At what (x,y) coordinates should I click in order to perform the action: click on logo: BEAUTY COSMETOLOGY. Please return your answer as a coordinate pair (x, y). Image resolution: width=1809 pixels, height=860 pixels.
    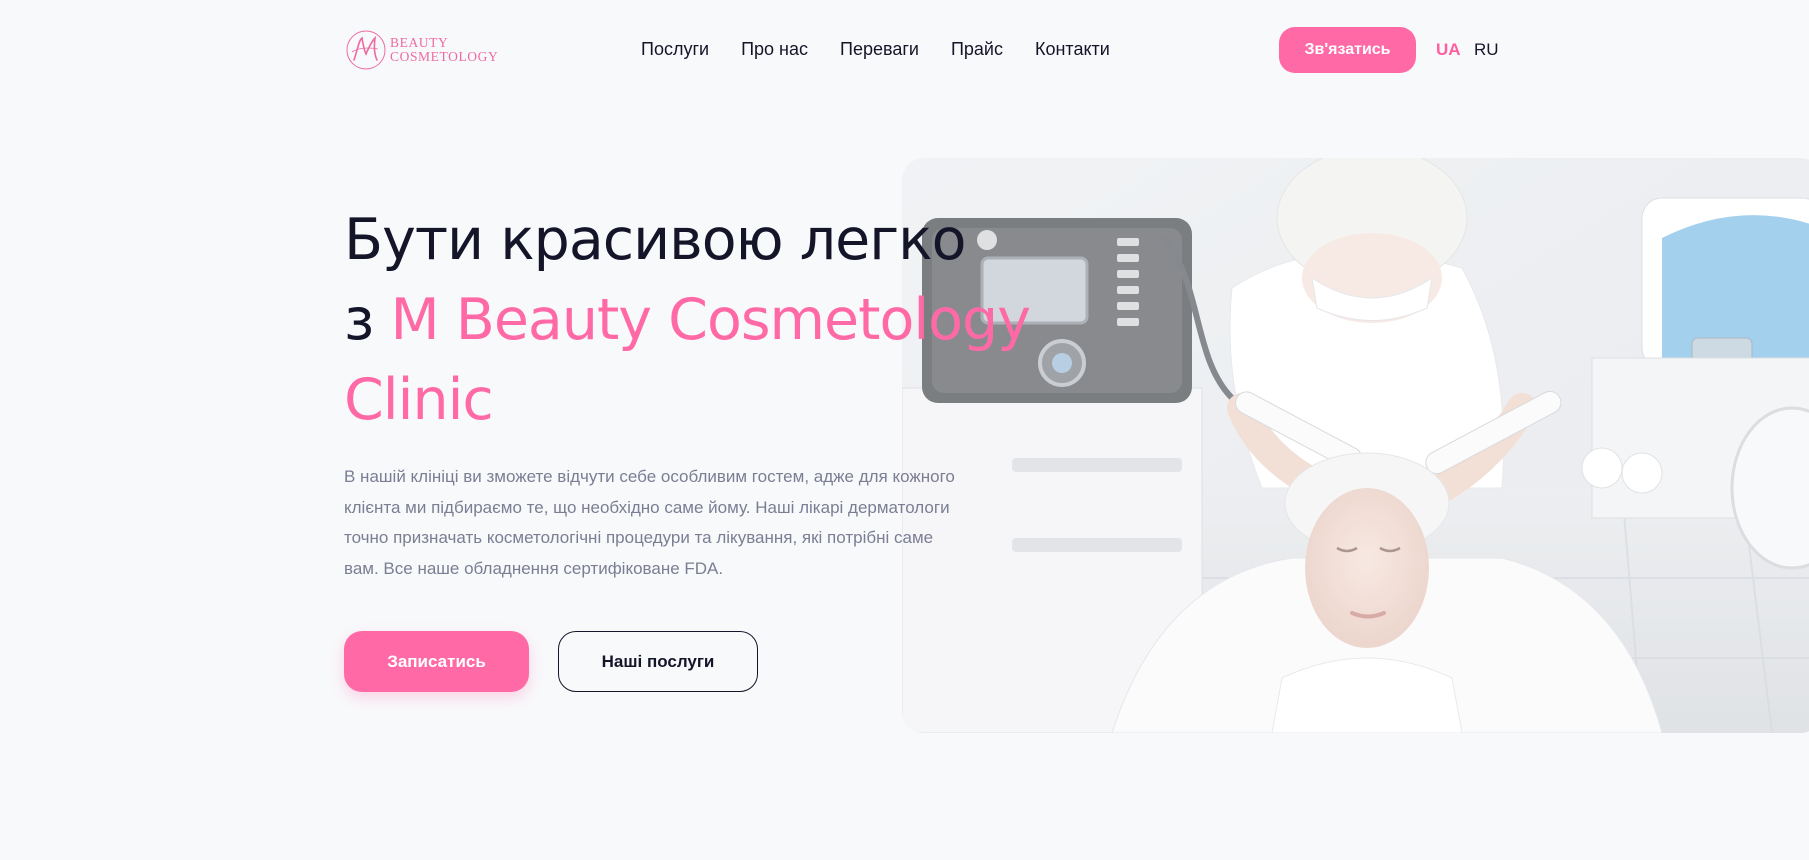
    Looking at the image, I should click on (421, 50).